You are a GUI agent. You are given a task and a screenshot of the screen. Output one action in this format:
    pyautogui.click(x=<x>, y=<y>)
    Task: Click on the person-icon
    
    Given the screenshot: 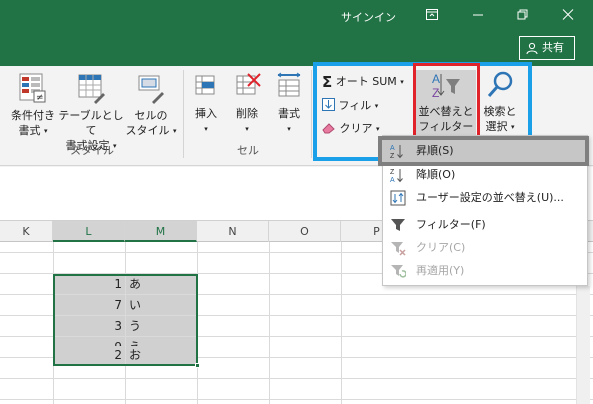 What is the action you would take?
    pyautogui.click(x=532, y=48)
    